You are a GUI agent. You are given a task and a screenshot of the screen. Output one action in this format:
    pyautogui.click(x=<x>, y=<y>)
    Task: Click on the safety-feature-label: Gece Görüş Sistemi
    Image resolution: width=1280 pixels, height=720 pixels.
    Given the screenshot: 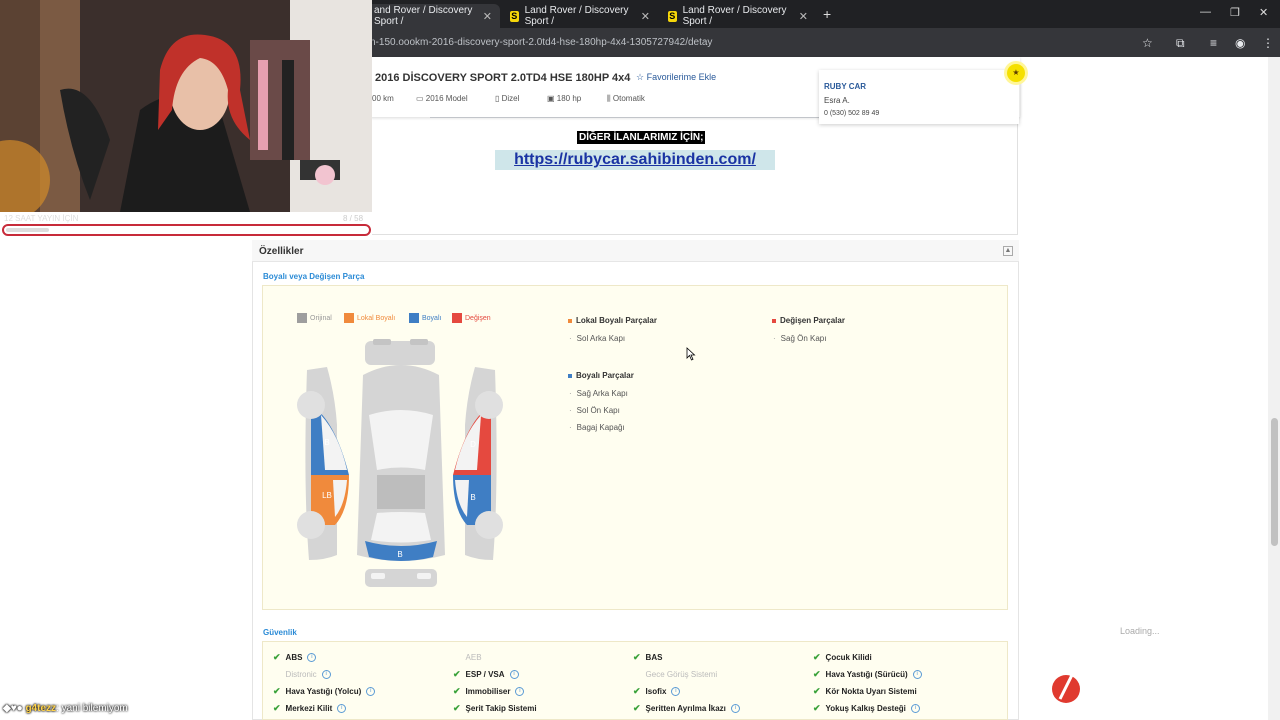 What is the action you would take?
    pyautogui.click(x=681, y=674)
    